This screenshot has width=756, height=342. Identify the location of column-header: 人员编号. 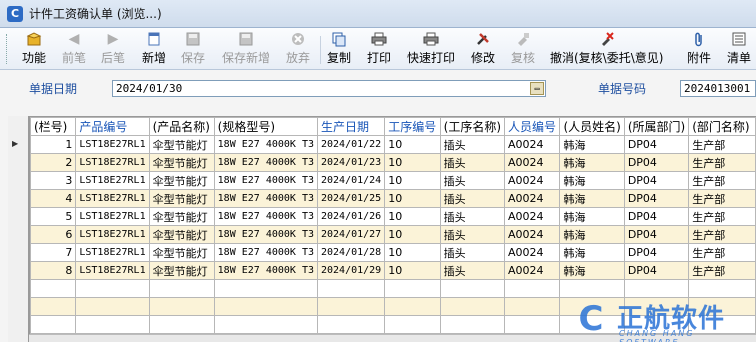
(532, 126).